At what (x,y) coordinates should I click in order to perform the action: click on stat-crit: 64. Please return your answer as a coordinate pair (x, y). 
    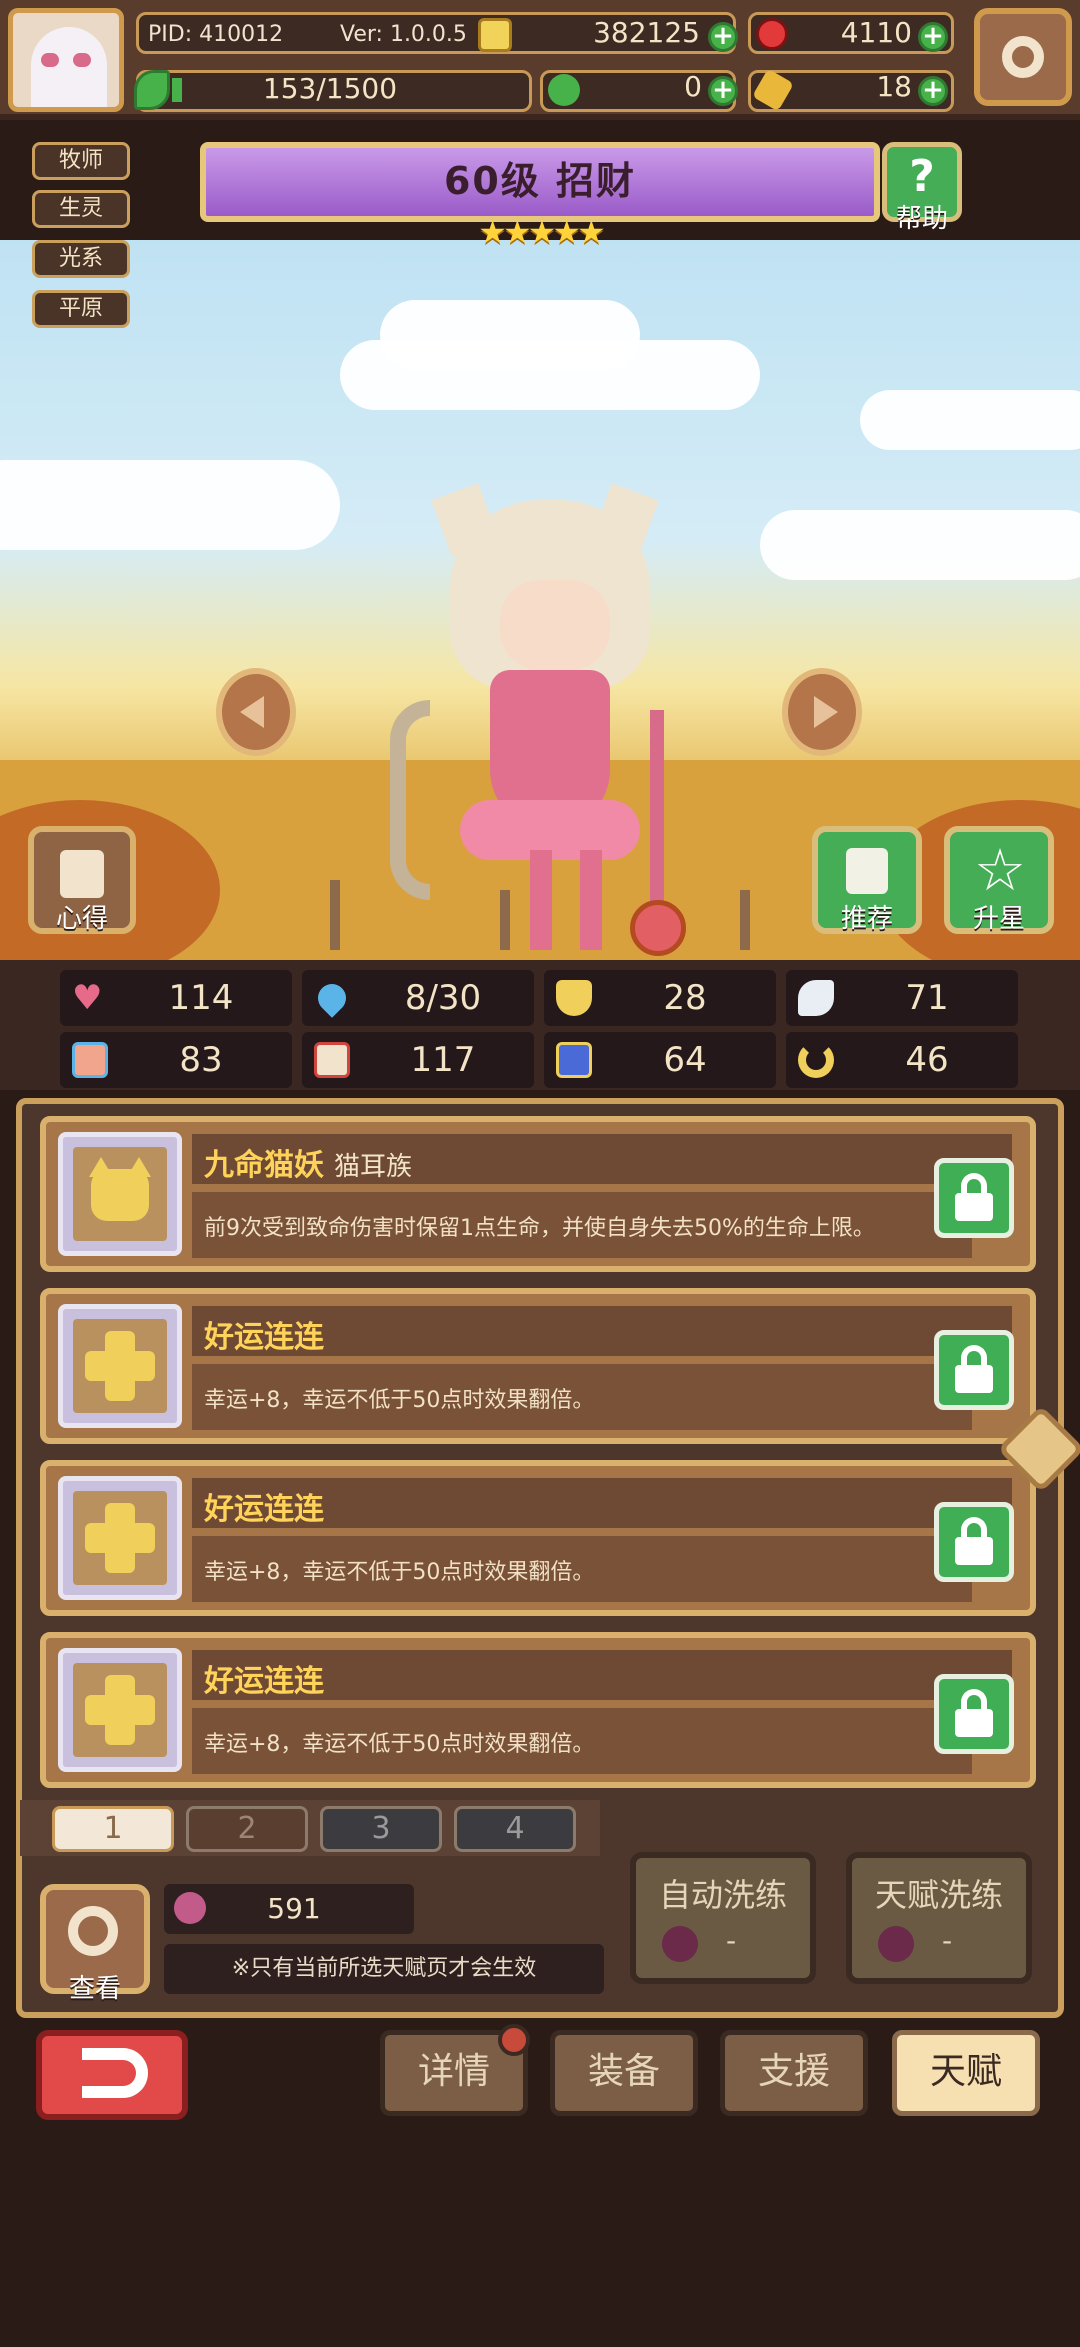
    Looking at the image, I should click on (660, 1060).